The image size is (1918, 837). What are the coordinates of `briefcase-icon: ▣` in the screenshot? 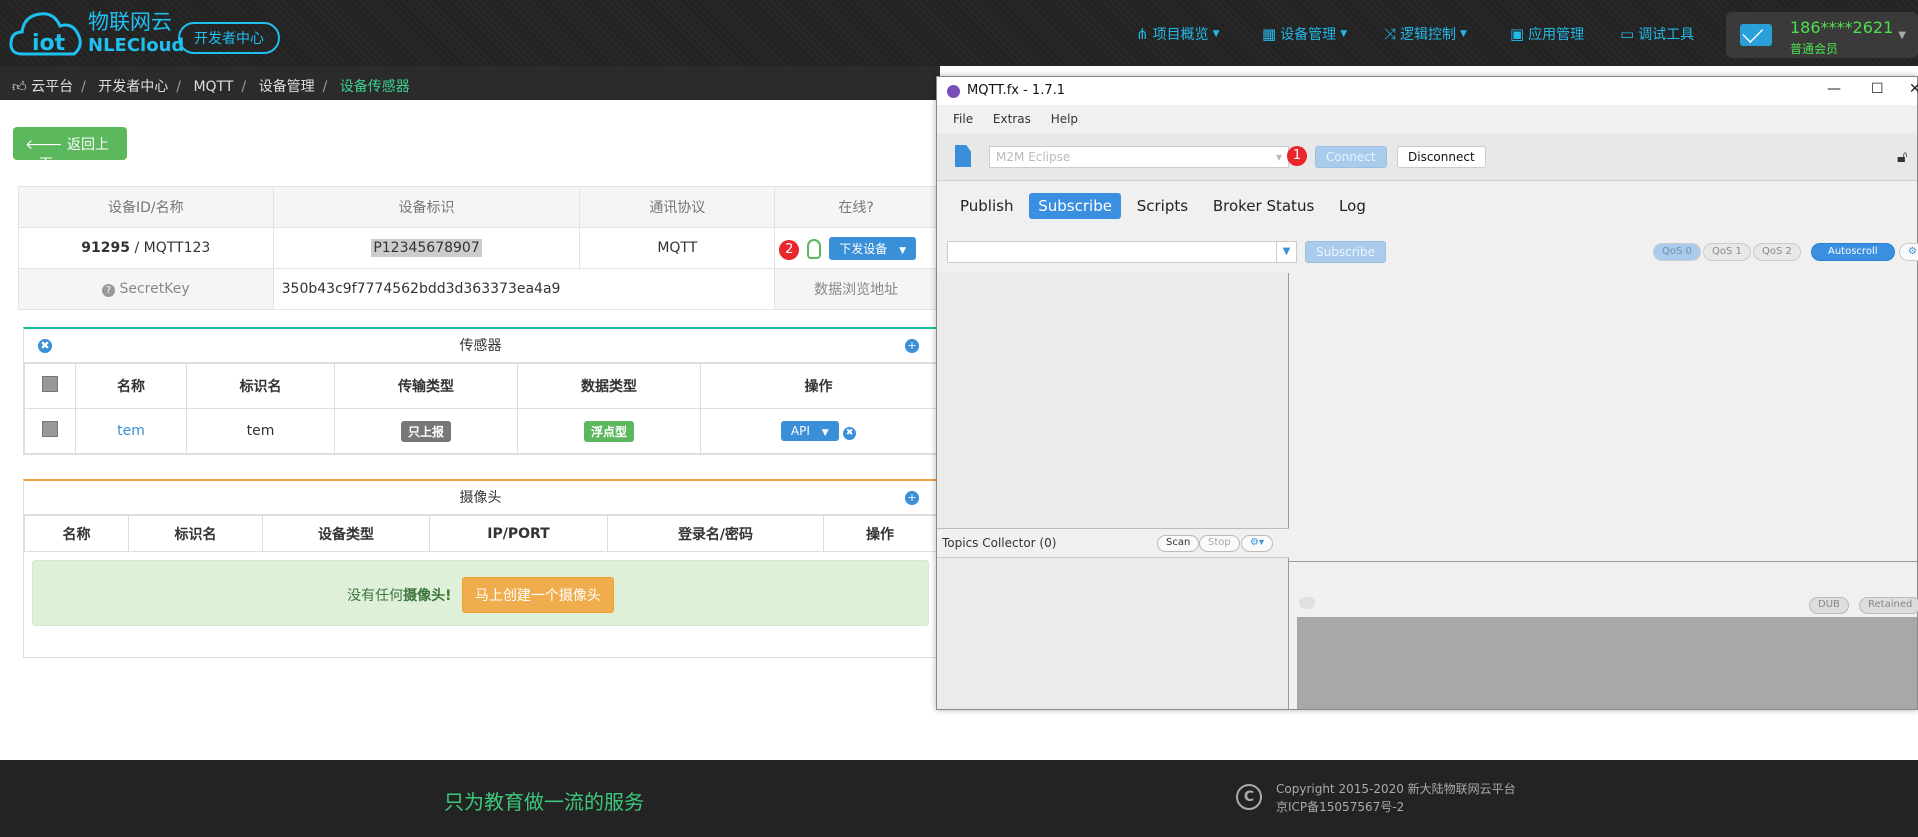 It's located at (1517, 34).